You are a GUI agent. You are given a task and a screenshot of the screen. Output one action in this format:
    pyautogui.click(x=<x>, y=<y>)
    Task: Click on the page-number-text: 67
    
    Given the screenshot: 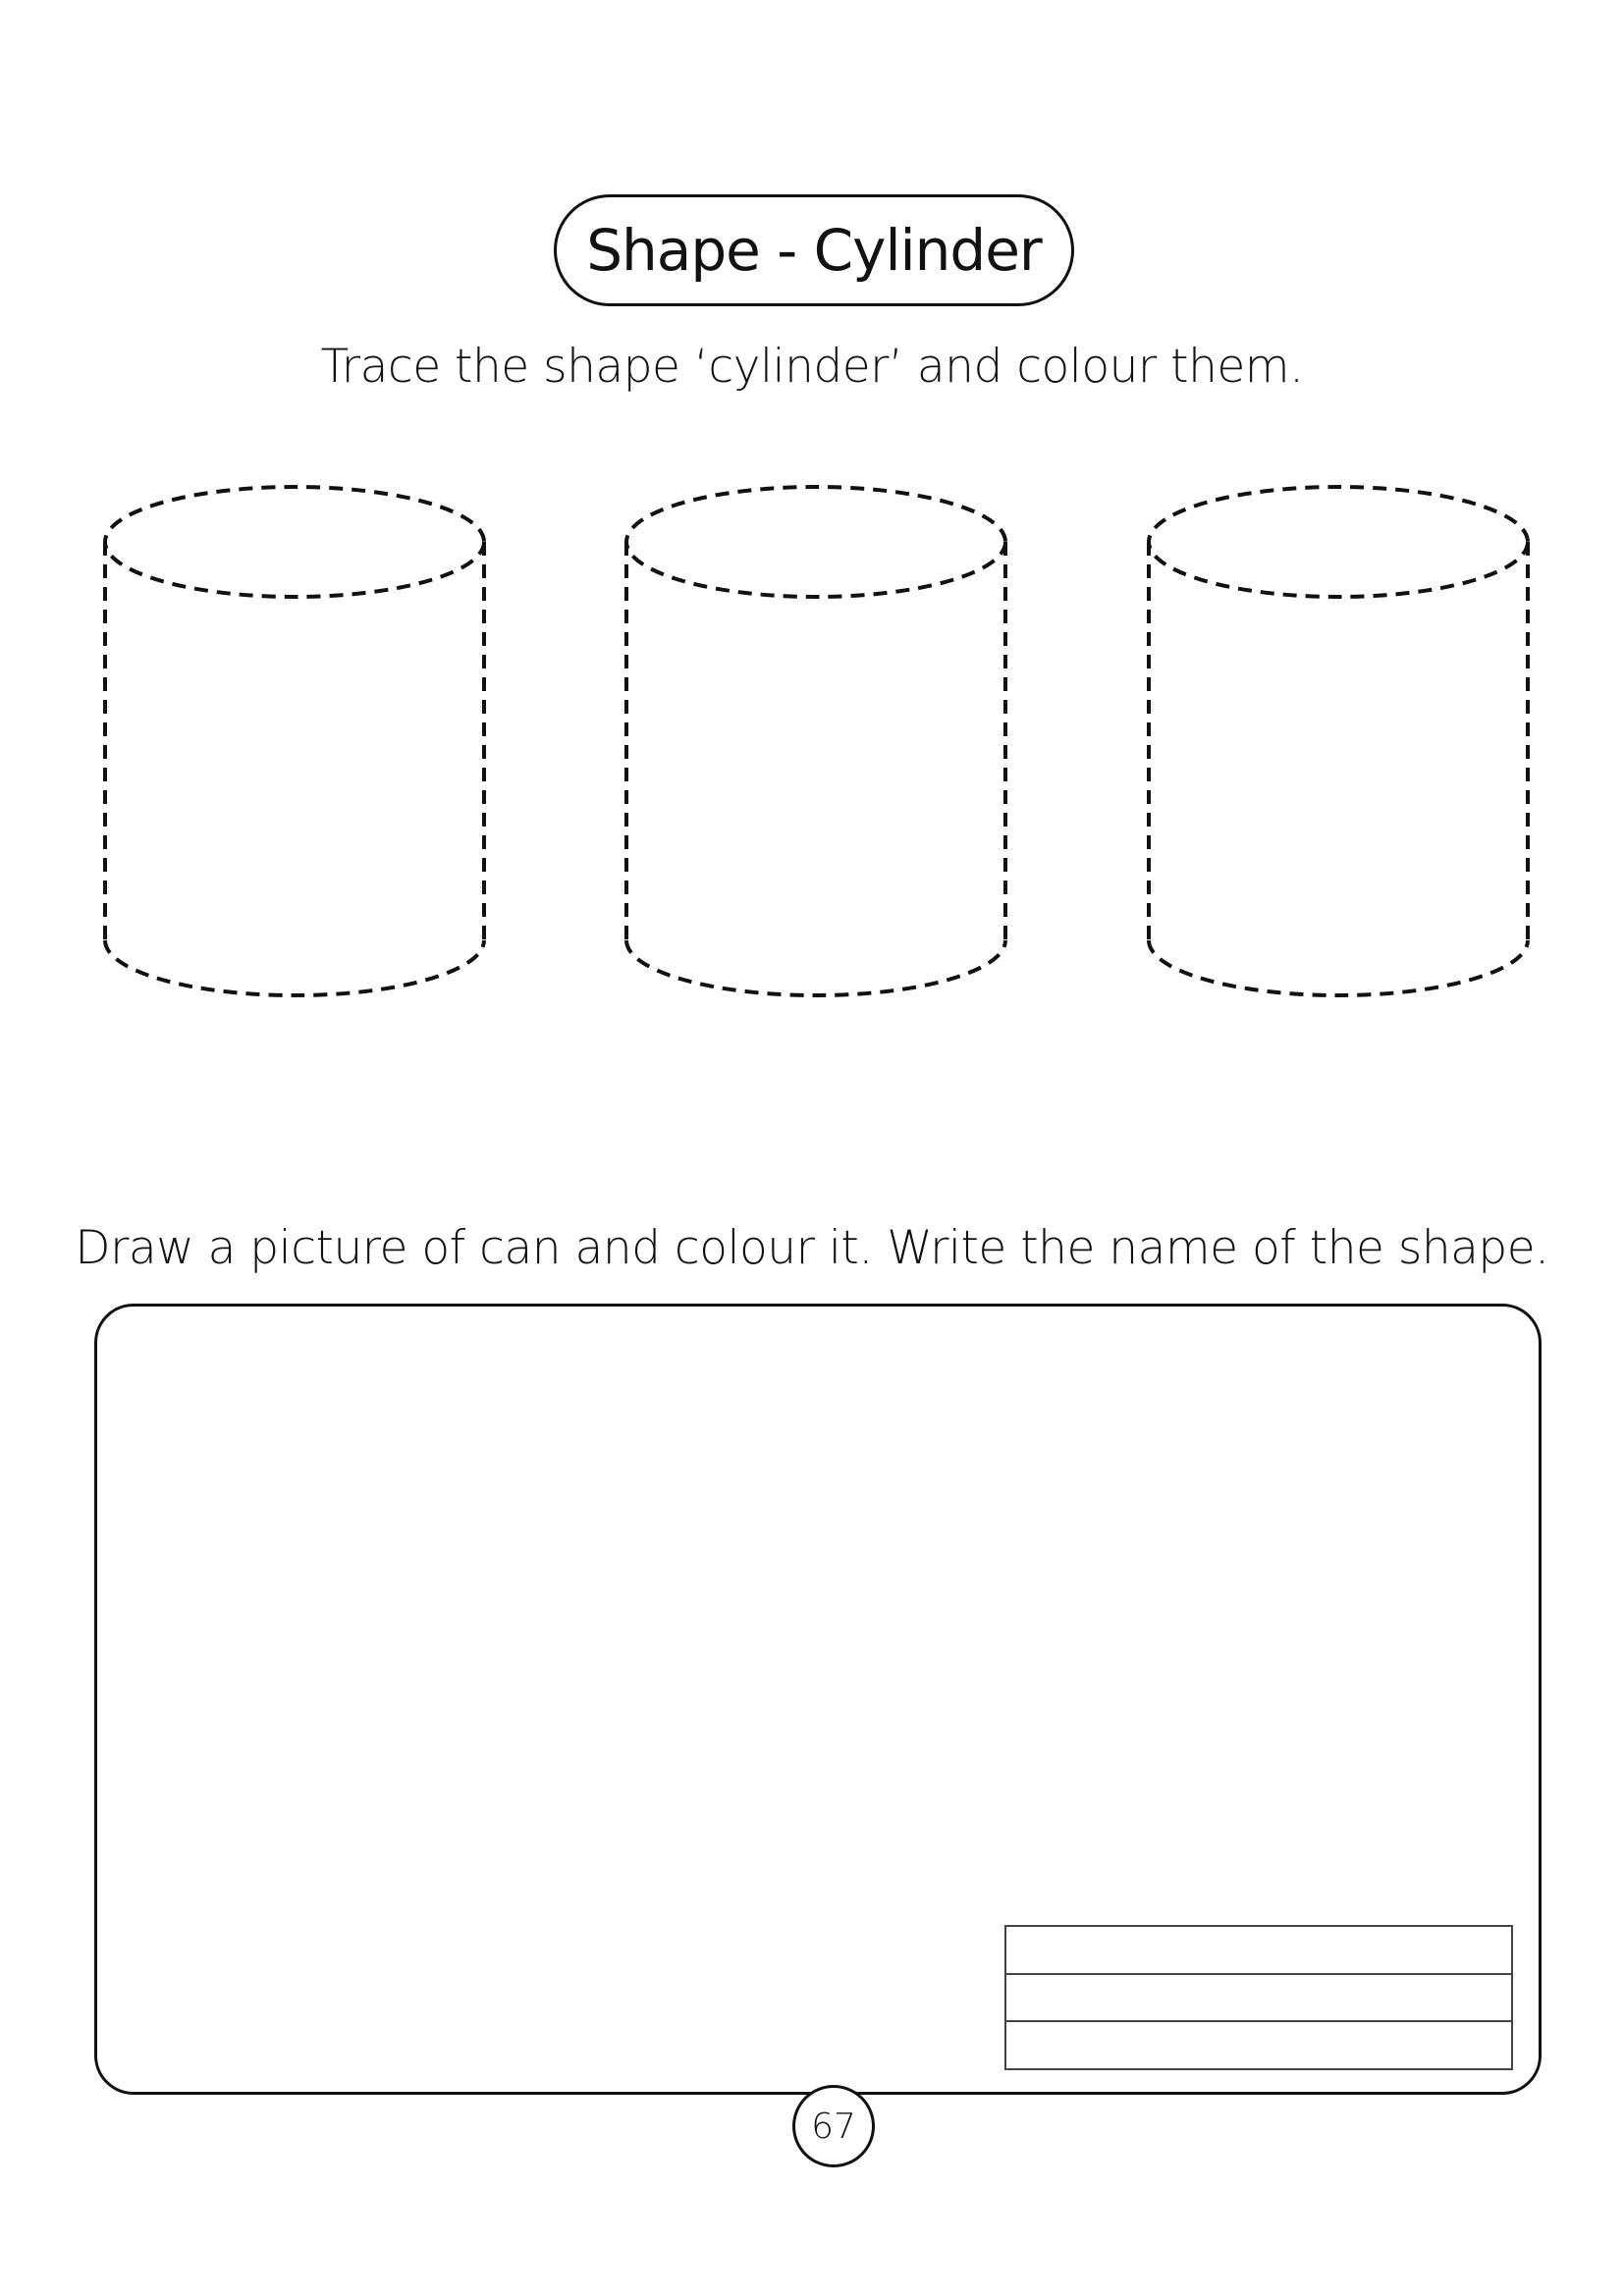 What is the action you would take?
    pyautogui.click(x=833, y=2126)
    